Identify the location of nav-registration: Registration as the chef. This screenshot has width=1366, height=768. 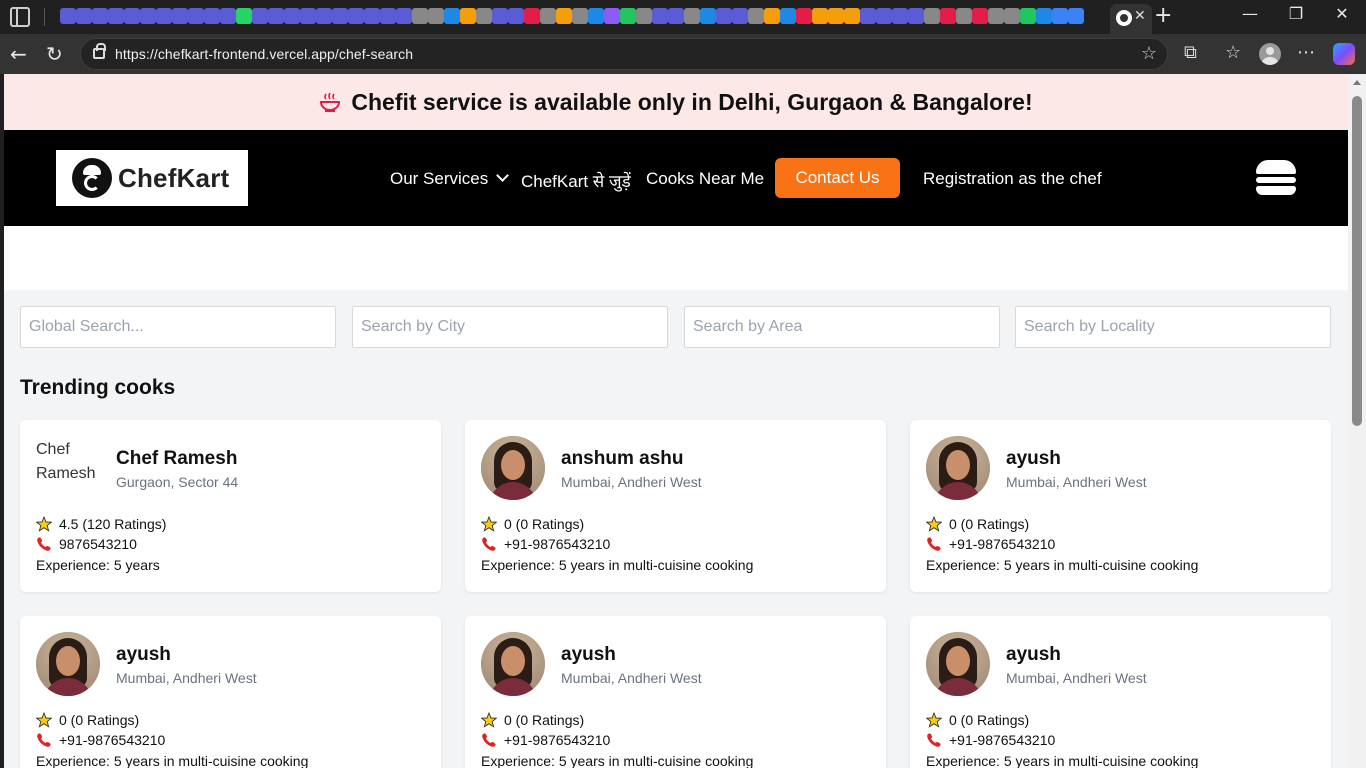
(1012, 179).